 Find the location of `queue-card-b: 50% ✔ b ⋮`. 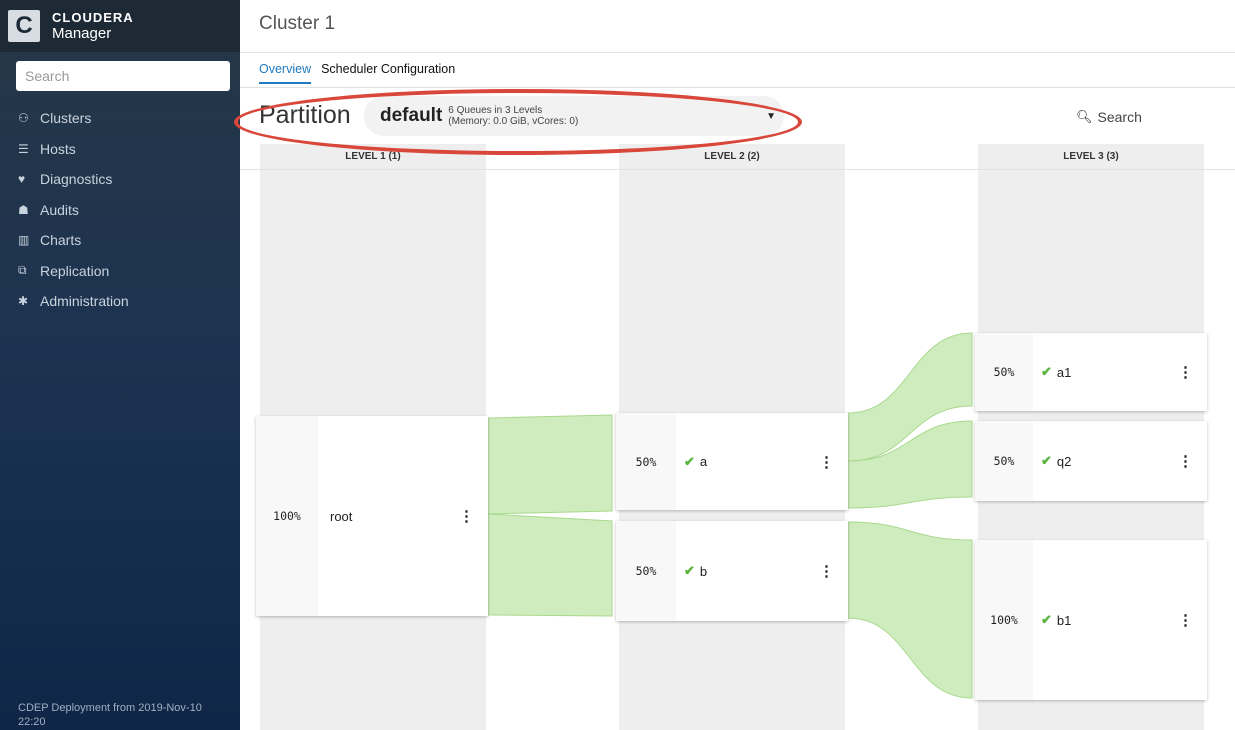

queue-card-b: 50% ✔ b ⋮ is located at coordinates (732, 571).